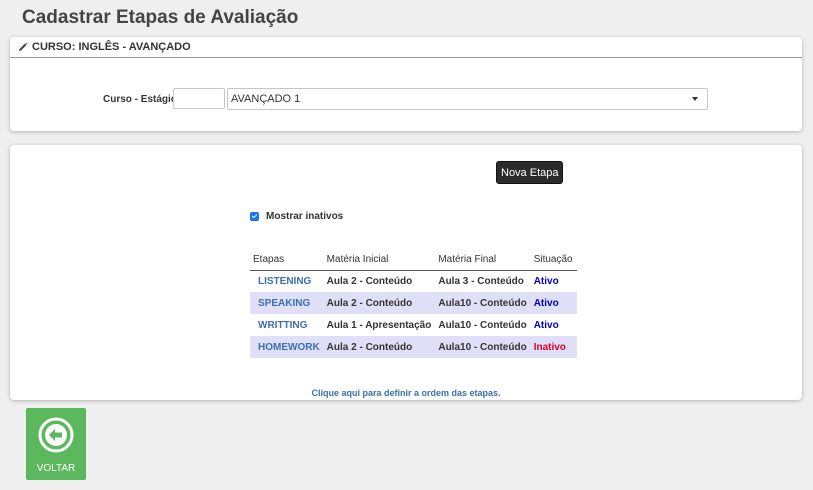  Describe the element at coordinates (287, 347) in the screenshot. I see `stage-link: HOMEWORK` at that location.